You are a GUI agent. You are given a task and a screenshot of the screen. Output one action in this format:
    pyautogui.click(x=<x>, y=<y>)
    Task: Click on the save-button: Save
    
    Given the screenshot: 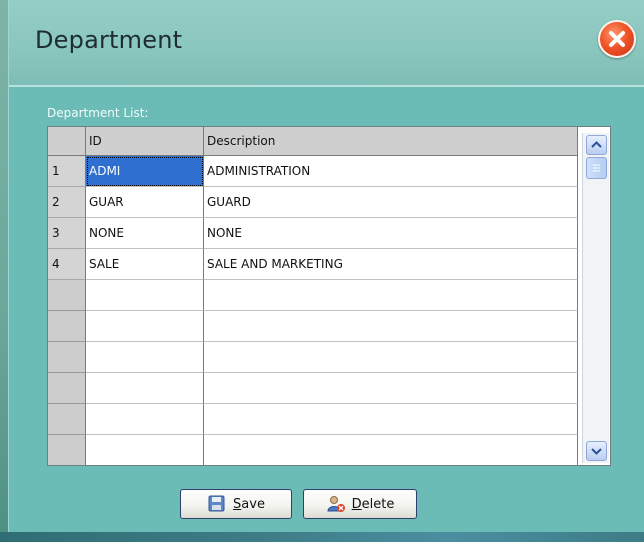 What is the action you would take?
    pyautogui.click(x=236, y=504)
    